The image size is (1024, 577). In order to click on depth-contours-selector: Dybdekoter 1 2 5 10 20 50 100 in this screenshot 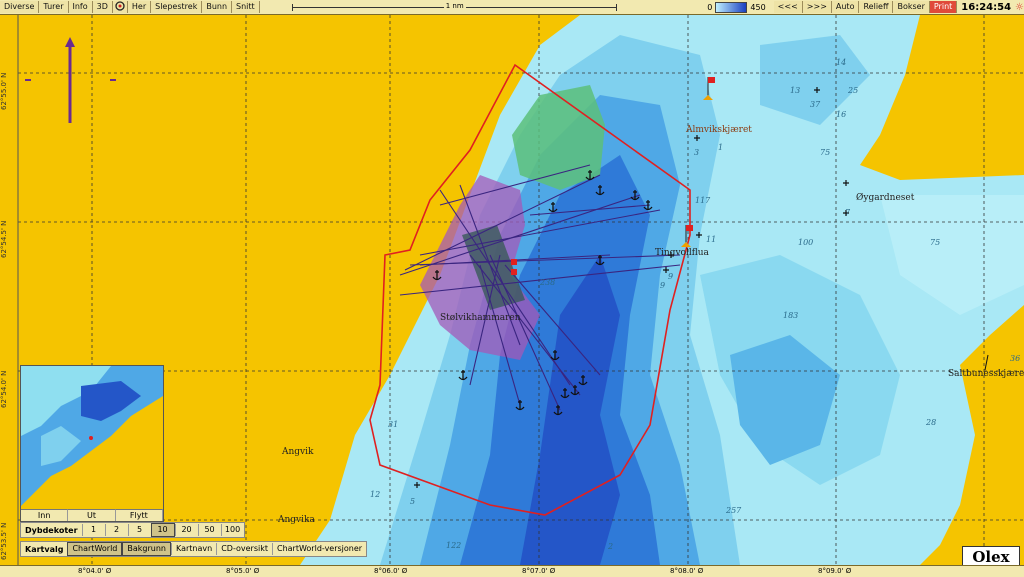, I will do `click(132, 530)`.